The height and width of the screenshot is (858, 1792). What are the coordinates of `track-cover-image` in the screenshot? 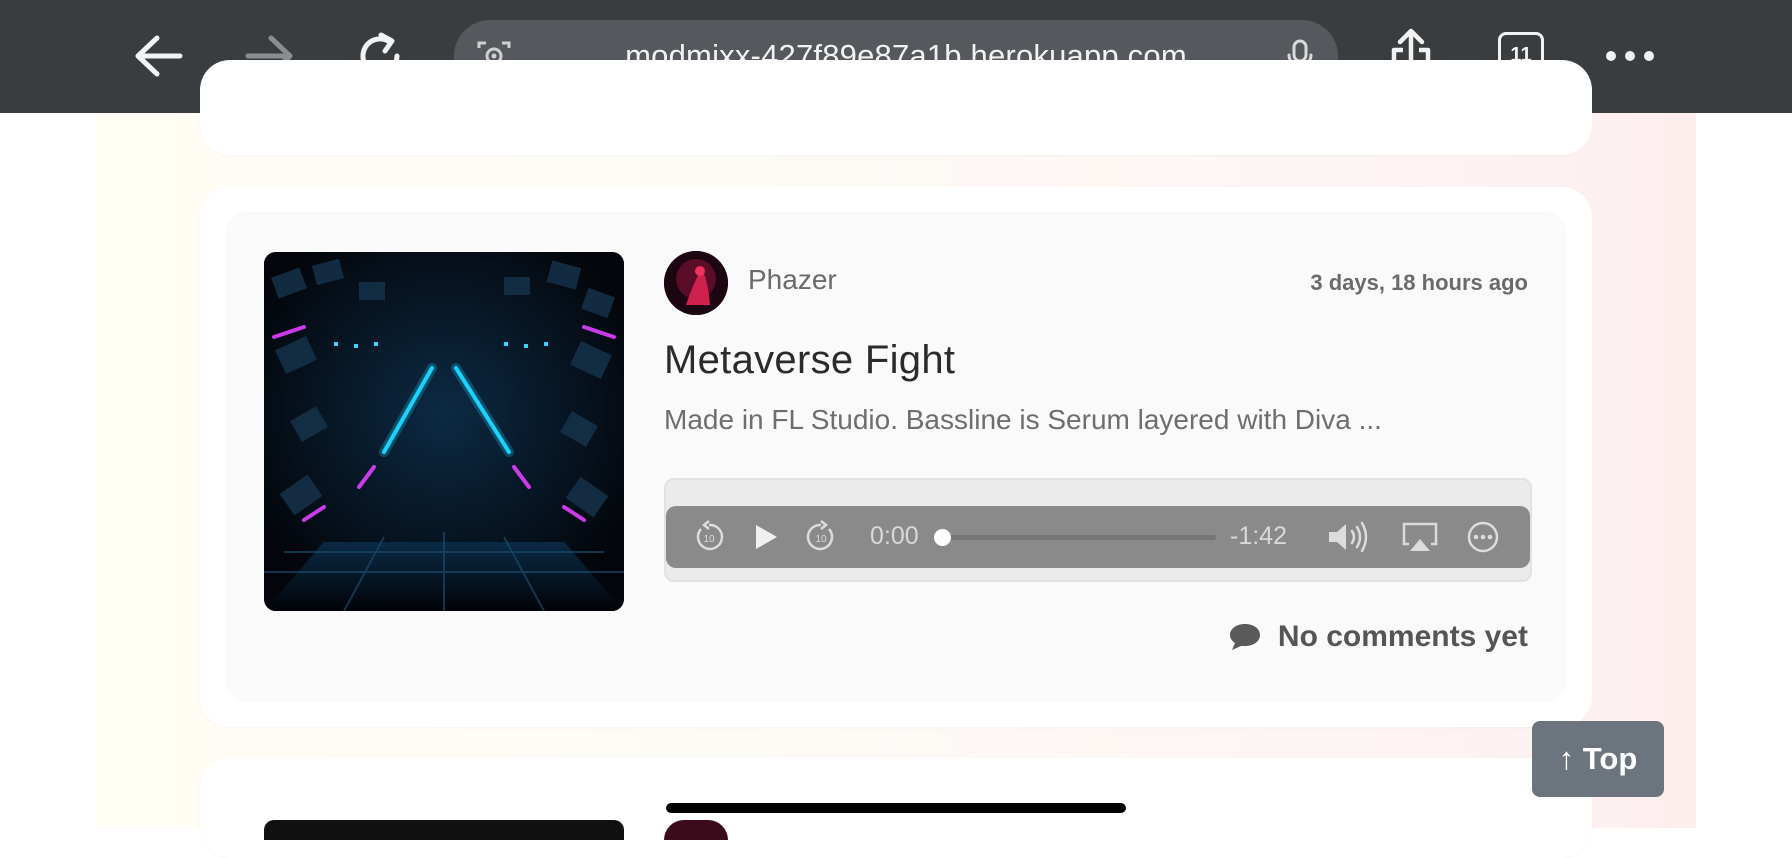 It's located at (444, 431).